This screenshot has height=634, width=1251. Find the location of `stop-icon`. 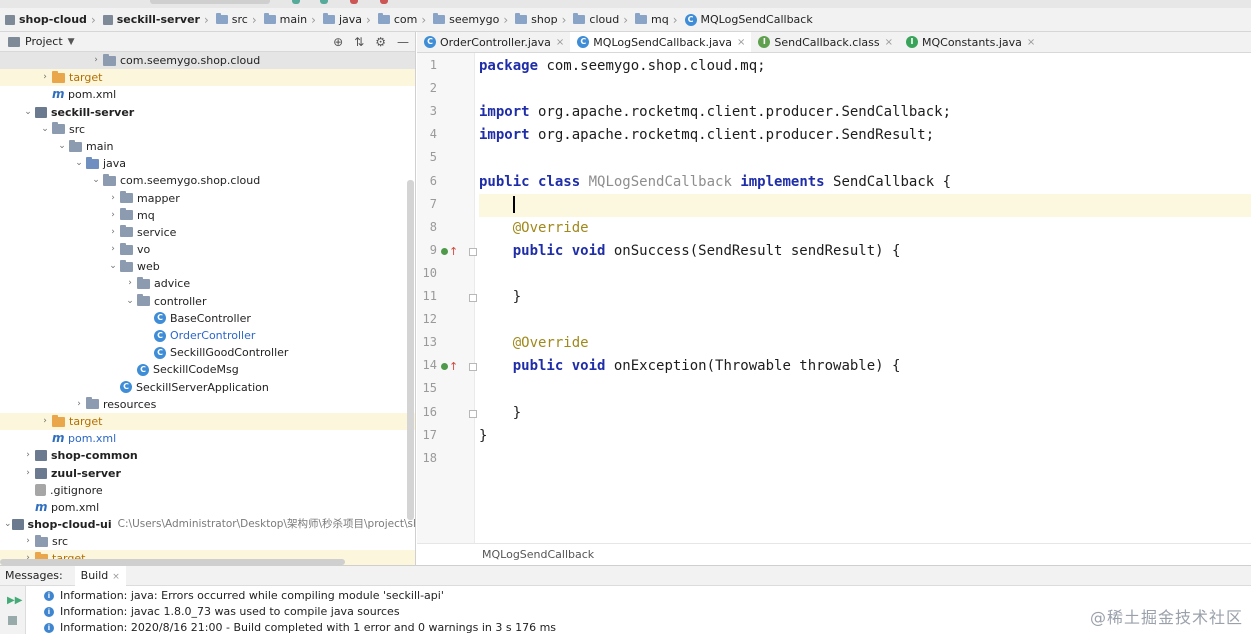

stop-icon is located at coordinates (12, 620).